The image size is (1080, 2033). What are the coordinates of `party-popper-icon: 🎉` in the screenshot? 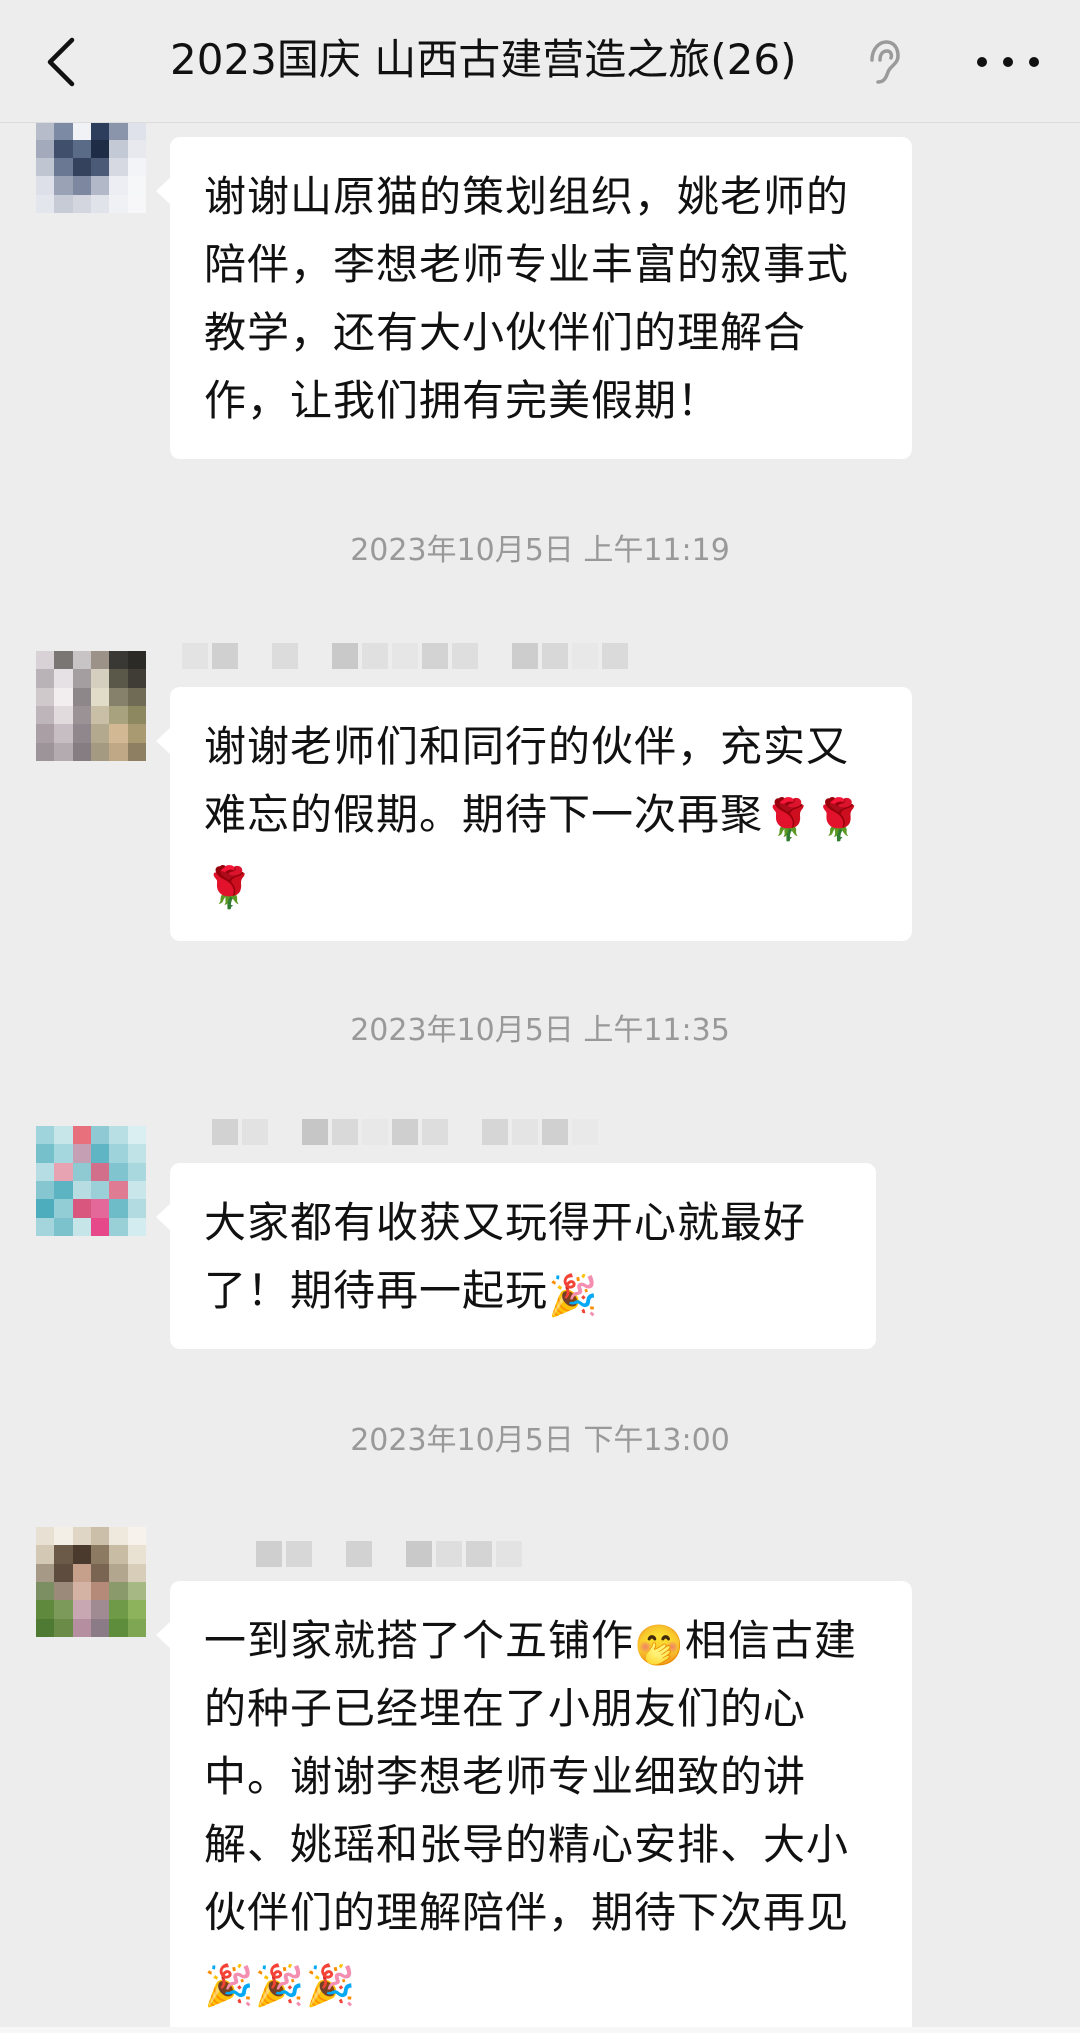 It's located at (573, 1296).